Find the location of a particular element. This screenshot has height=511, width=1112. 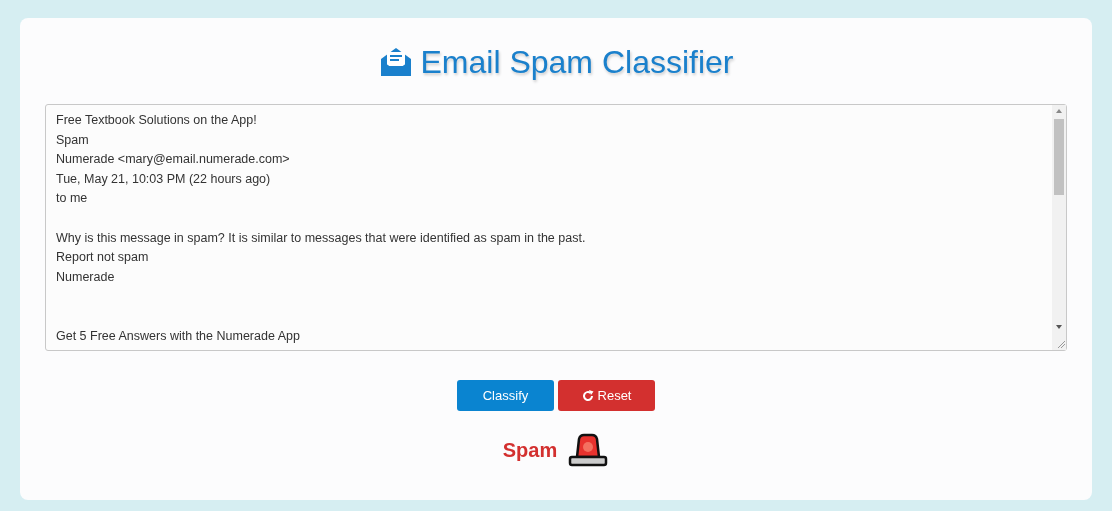

siren-icon is located at coordinates (588, 450).